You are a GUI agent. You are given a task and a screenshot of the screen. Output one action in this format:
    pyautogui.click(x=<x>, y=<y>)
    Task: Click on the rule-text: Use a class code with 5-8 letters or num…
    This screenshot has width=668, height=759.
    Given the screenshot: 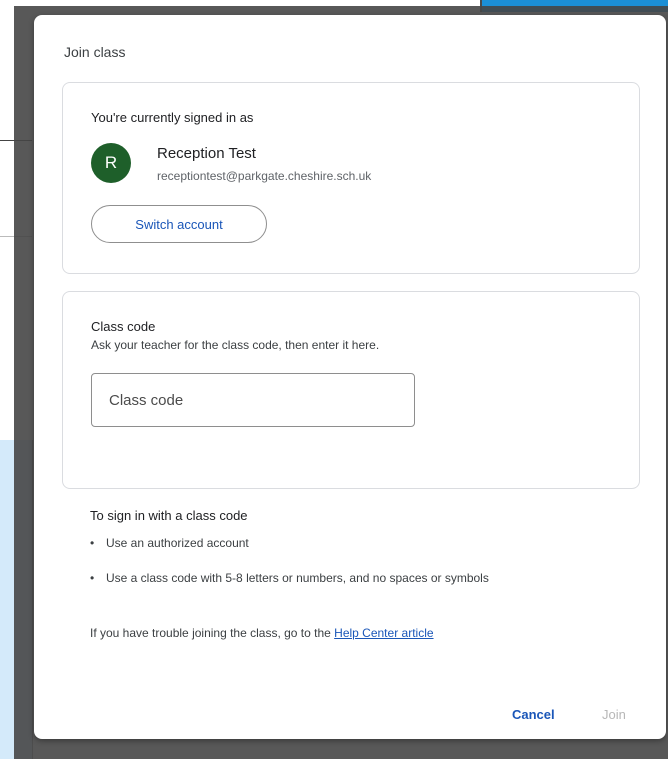 What is the action you would take?
    pyautogui.click(x=297, y=578)
    